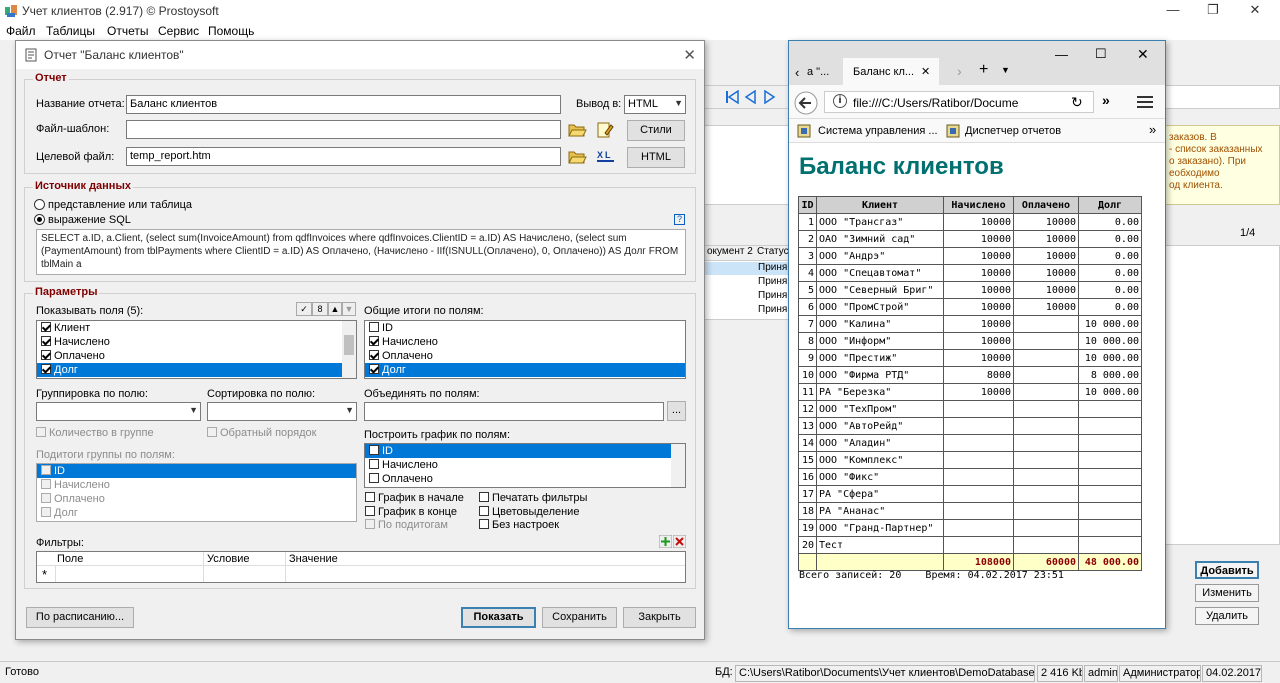 The width and height of the screenshot is (1280, 683). What do you see at coordinates (335, 309) in the screenshot?
I see `move-up-icon: ▲` at bounding box center [335, 309].